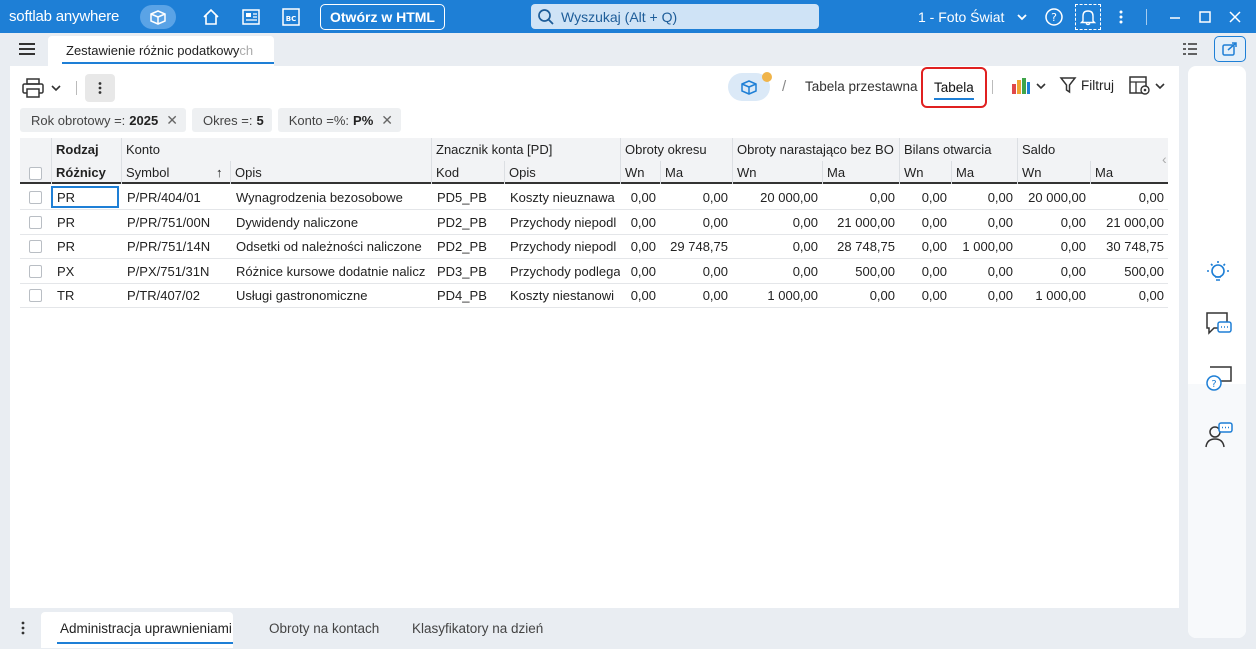  What do you see at coordinates (750, 86) in the screenshot?
I see `cube-view-button` at bounding box center [750, 86].